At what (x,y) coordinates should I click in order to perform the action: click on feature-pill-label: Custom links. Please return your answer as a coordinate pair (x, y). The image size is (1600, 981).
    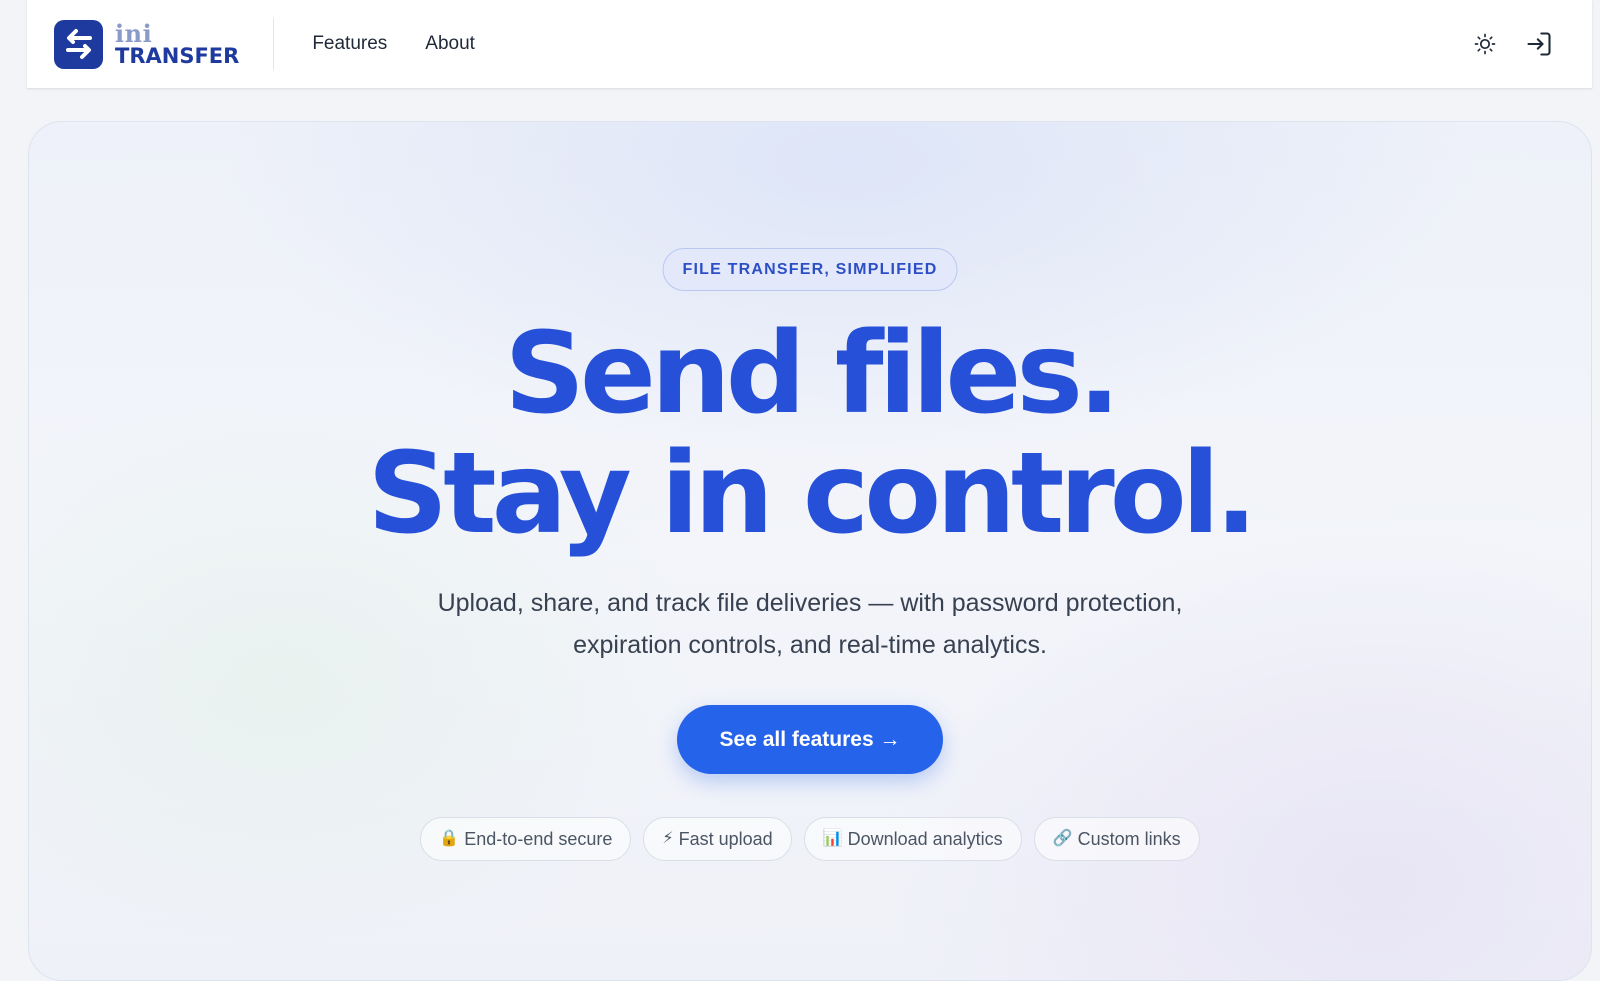
    Looking at the image, I should click on (1129, 838).